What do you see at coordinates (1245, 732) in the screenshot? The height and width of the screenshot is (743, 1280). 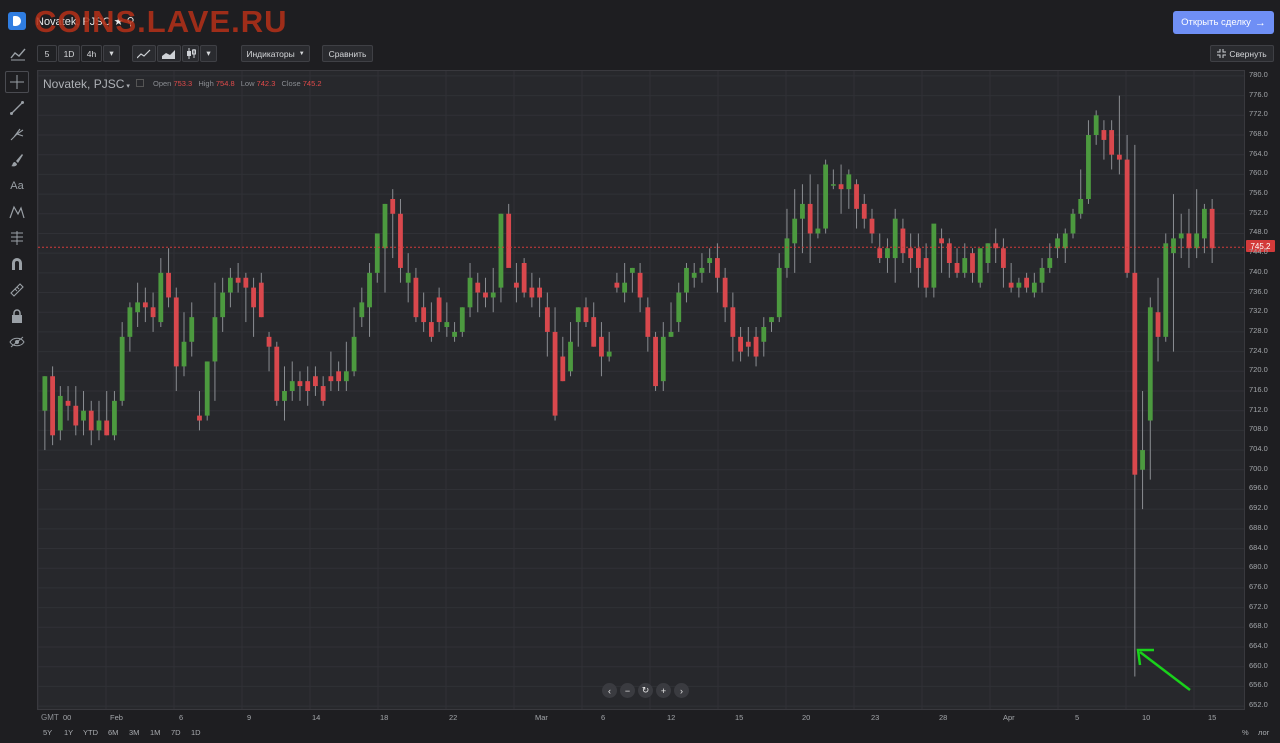 I see `percent-scale-toggle: %` at bounding box center [1245, 732].